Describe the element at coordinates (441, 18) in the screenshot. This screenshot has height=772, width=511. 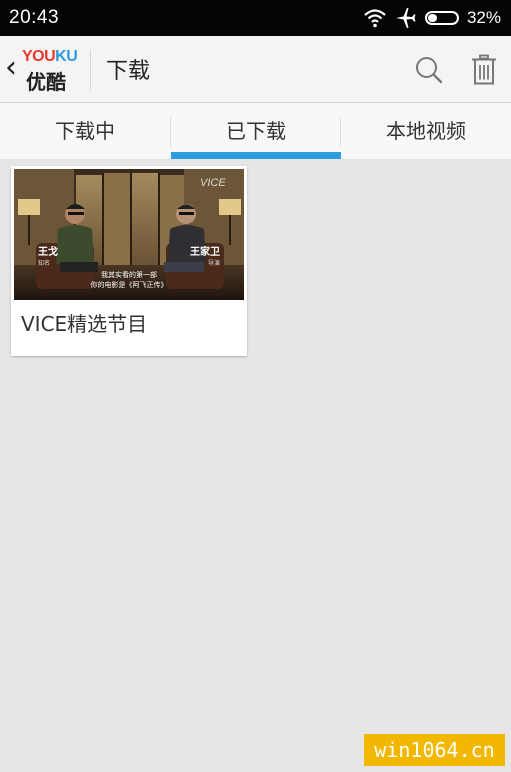
I see `battery-icon` at that location.